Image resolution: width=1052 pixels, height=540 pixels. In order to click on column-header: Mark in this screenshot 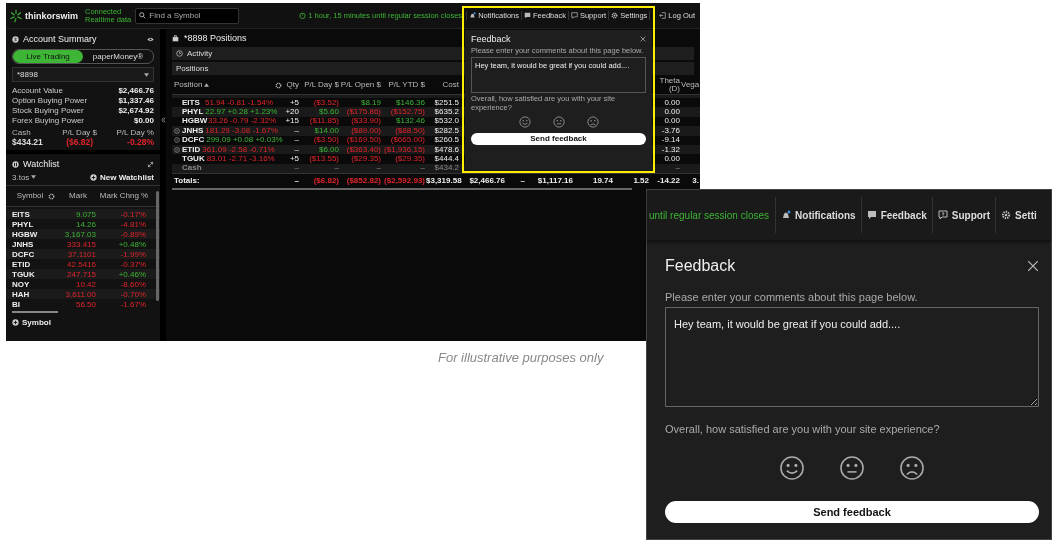, I will do `click(78, 196)`.